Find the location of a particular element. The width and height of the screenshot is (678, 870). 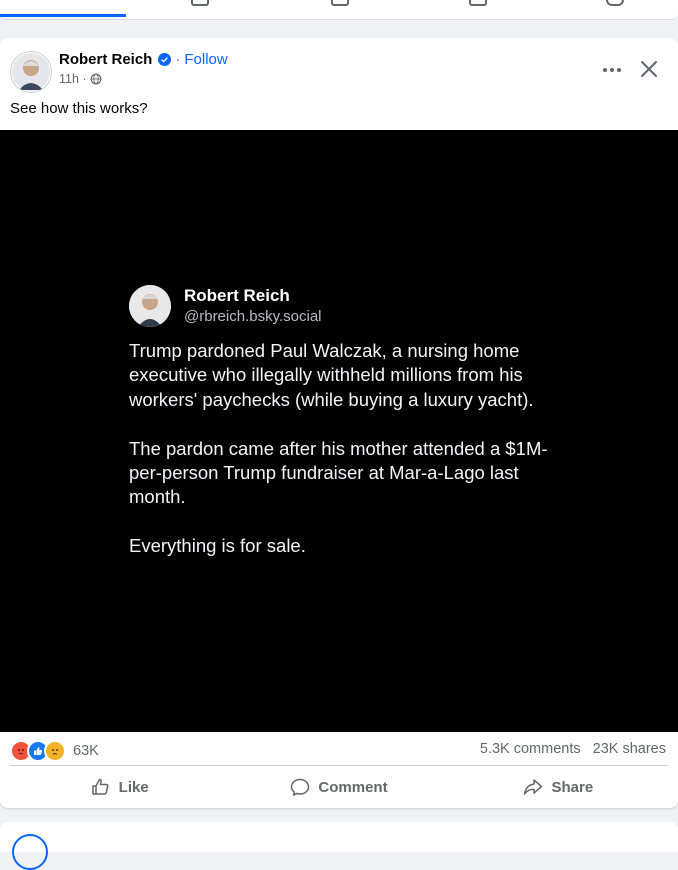

thumbs-up-icon is located at coordinates (100, 786).